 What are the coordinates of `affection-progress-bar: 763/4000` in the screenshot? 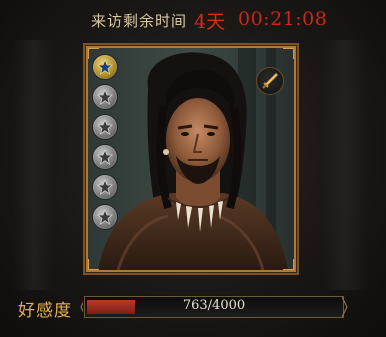 It's located at (214, 307).